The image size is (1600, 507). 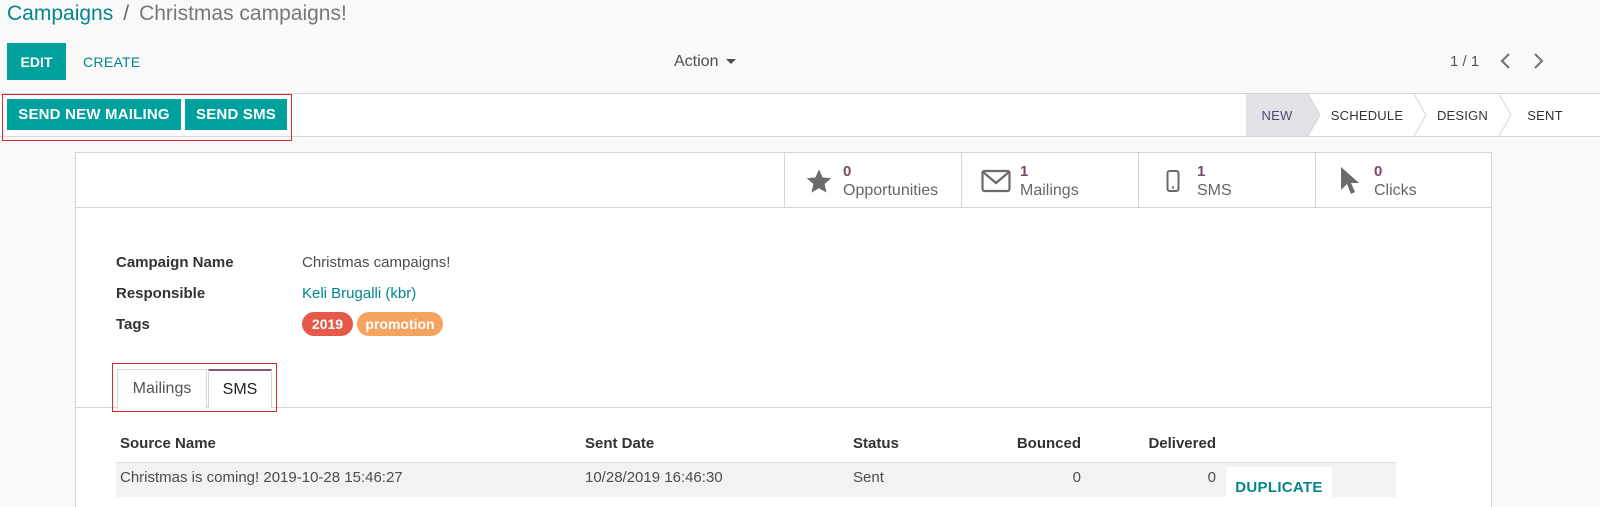 What do you see at coordinates (731, 61) in the screenshot?
I see `caret-down-icon` at bounding box center [731, 61].